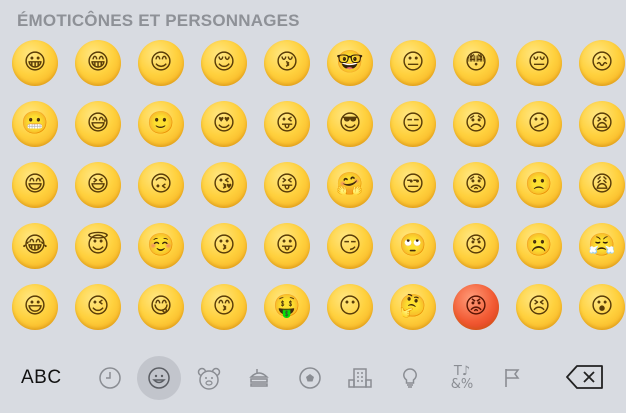 The image size is (626, 413). I want to click on emoji-key: 😎, so click(350, 124).